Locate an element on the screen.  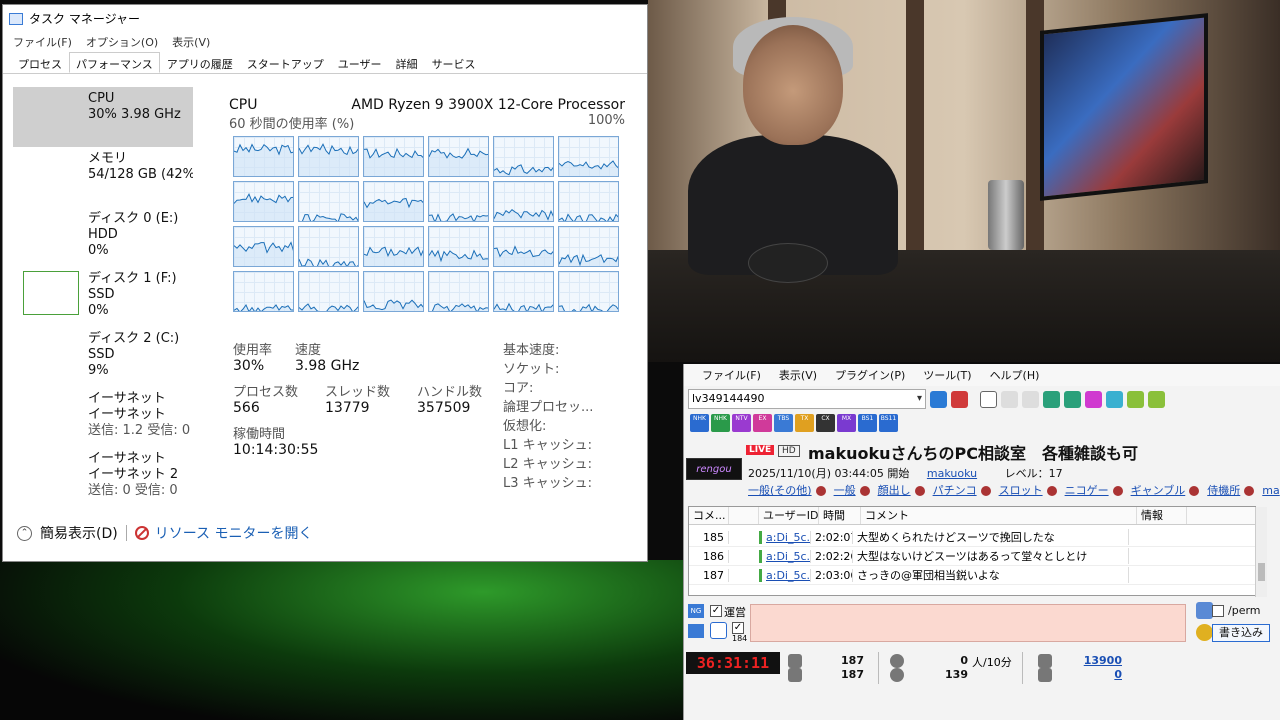
tab-services: サービス is located at coordinates (454, 62).